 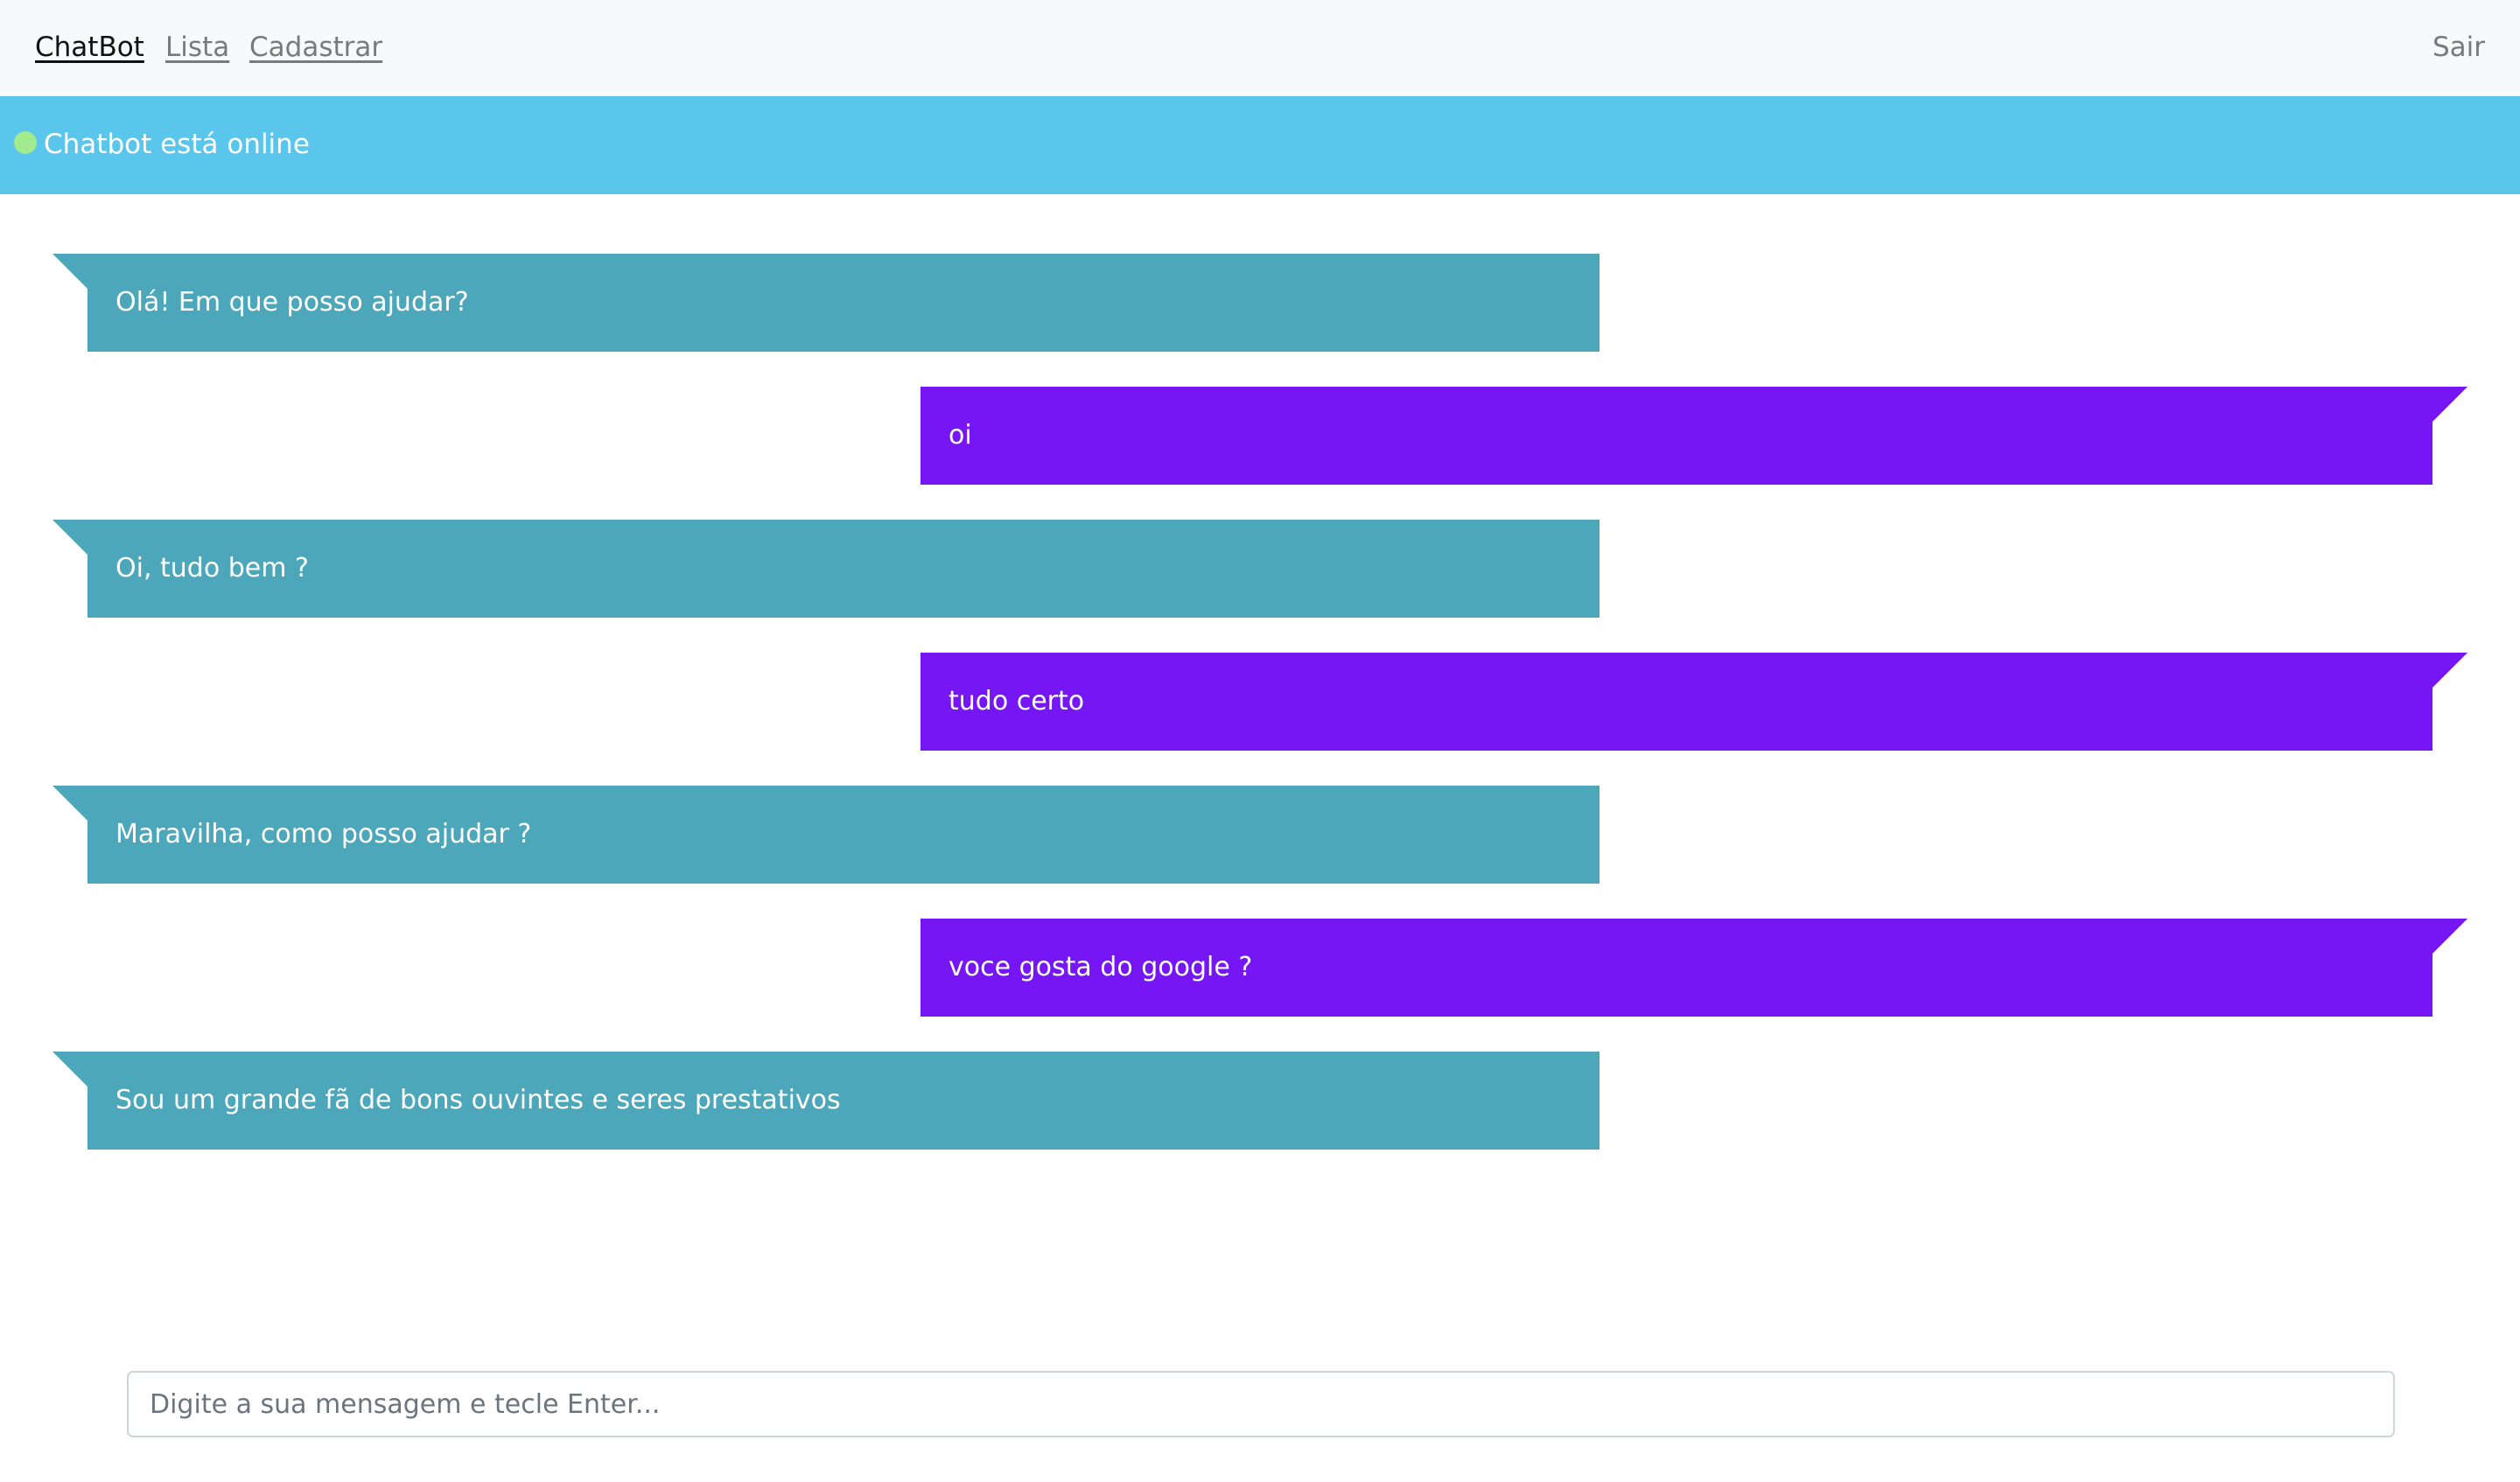 I want to click on nav-link-lista: Lista, so click(x=197, y=47).